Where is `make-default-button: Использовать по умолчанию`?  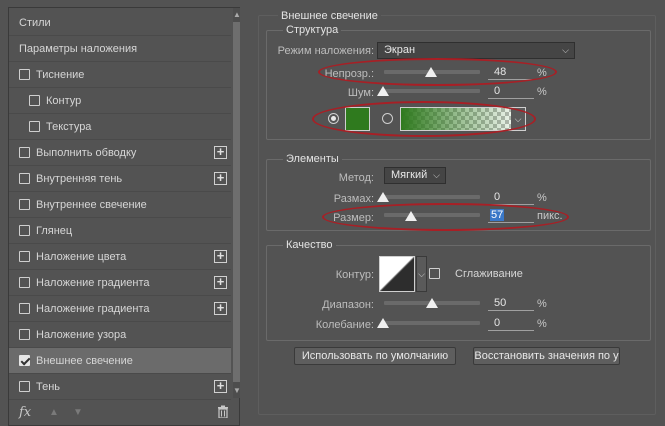
make-default-button: Использовать по умолчанию is located at coordinates (375, 356).